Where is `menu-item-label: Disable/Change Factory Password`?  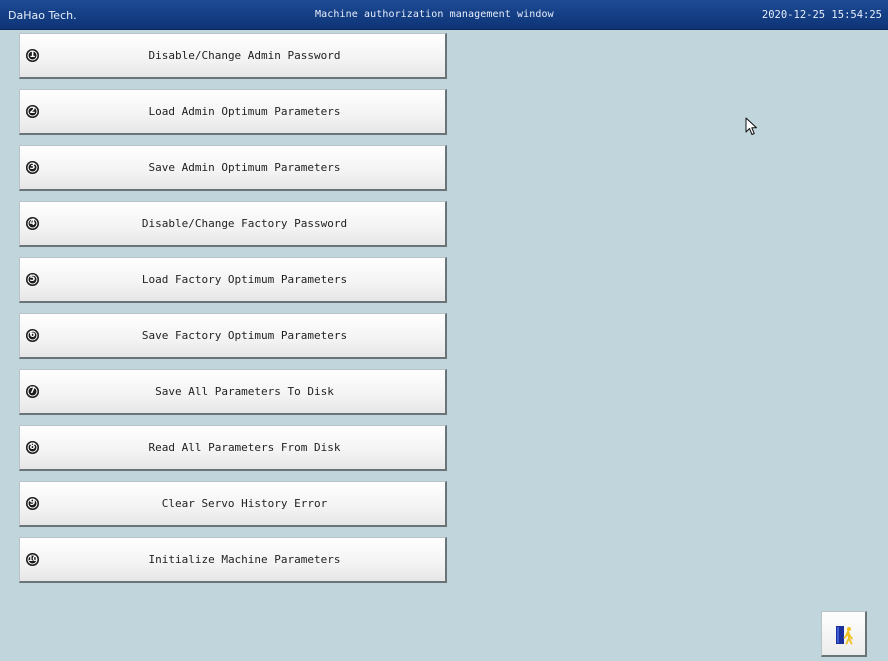 menu-item-label: Disable/Change Factory Password is located at coordinates (244, 223).